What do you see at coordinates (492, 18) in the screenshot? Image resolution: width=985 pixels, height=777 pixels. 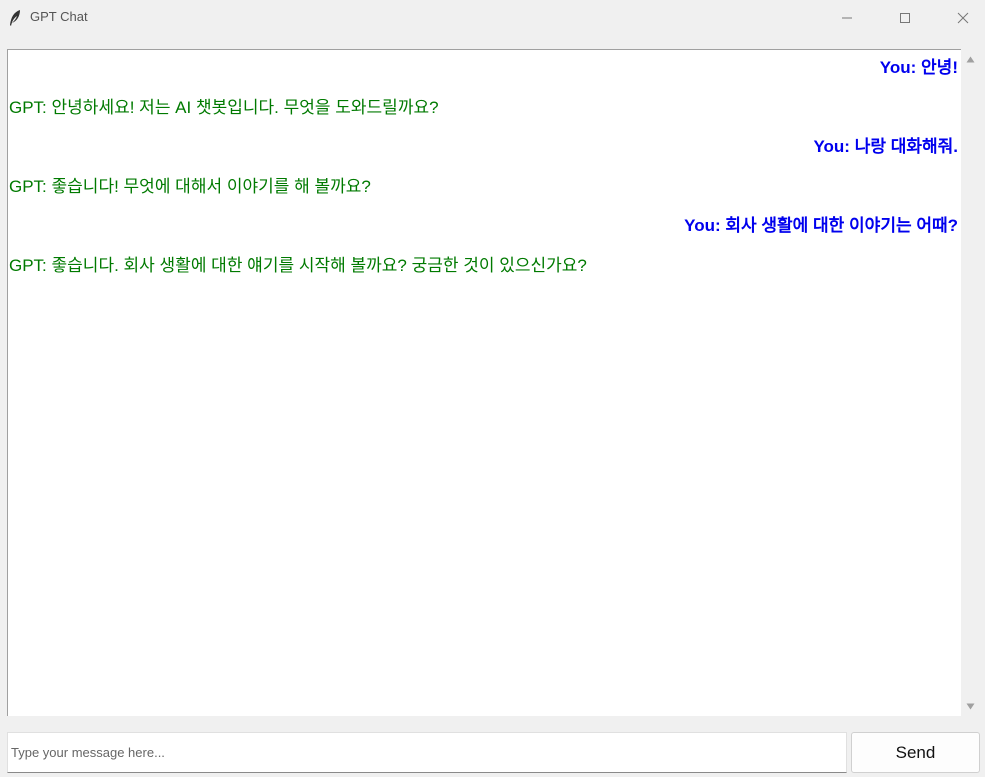 I see `title-bar: GPT Chat` at bounding box center [492, 18].